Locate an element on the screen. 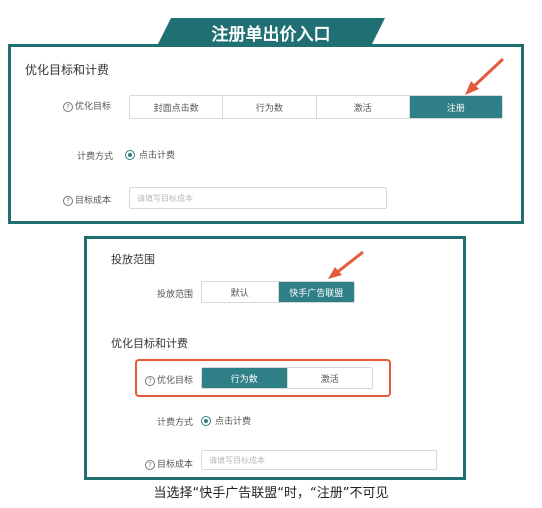 The width and height of the screenshot is (542, 508). goal-option-activation: 激活 is located at coordinates (363, 107).